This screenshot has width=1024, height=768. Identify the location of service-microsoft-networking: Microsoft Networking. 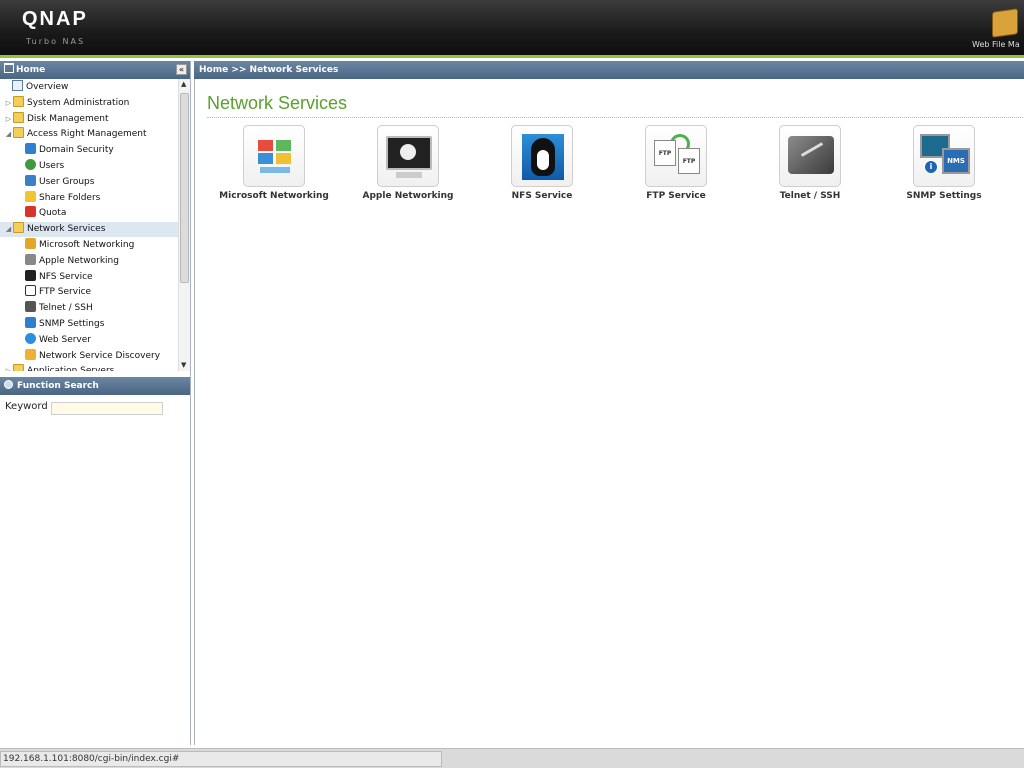
(274, 163).